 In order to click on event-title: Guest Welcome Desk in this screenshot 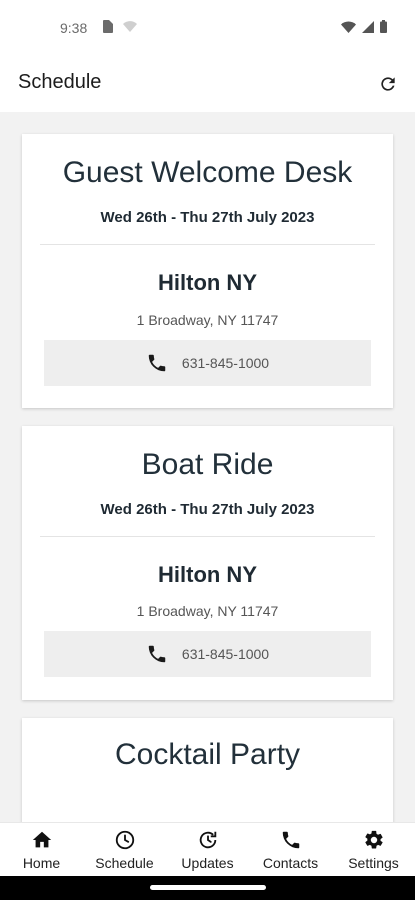, I will do `click(207, 172)`.